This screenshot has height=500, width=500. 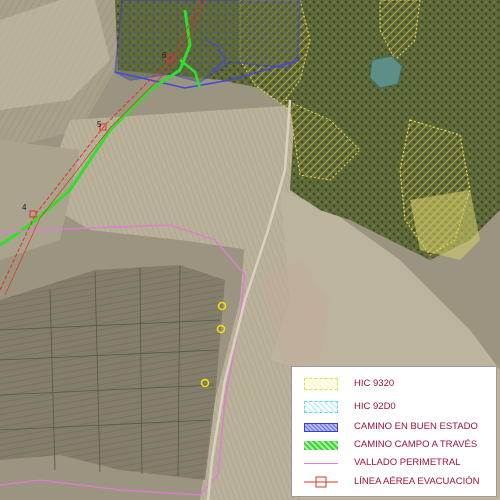 I want to click on legend-label: CAMINO CAMPO A TRAVÉS, so click(x=416, y=444).